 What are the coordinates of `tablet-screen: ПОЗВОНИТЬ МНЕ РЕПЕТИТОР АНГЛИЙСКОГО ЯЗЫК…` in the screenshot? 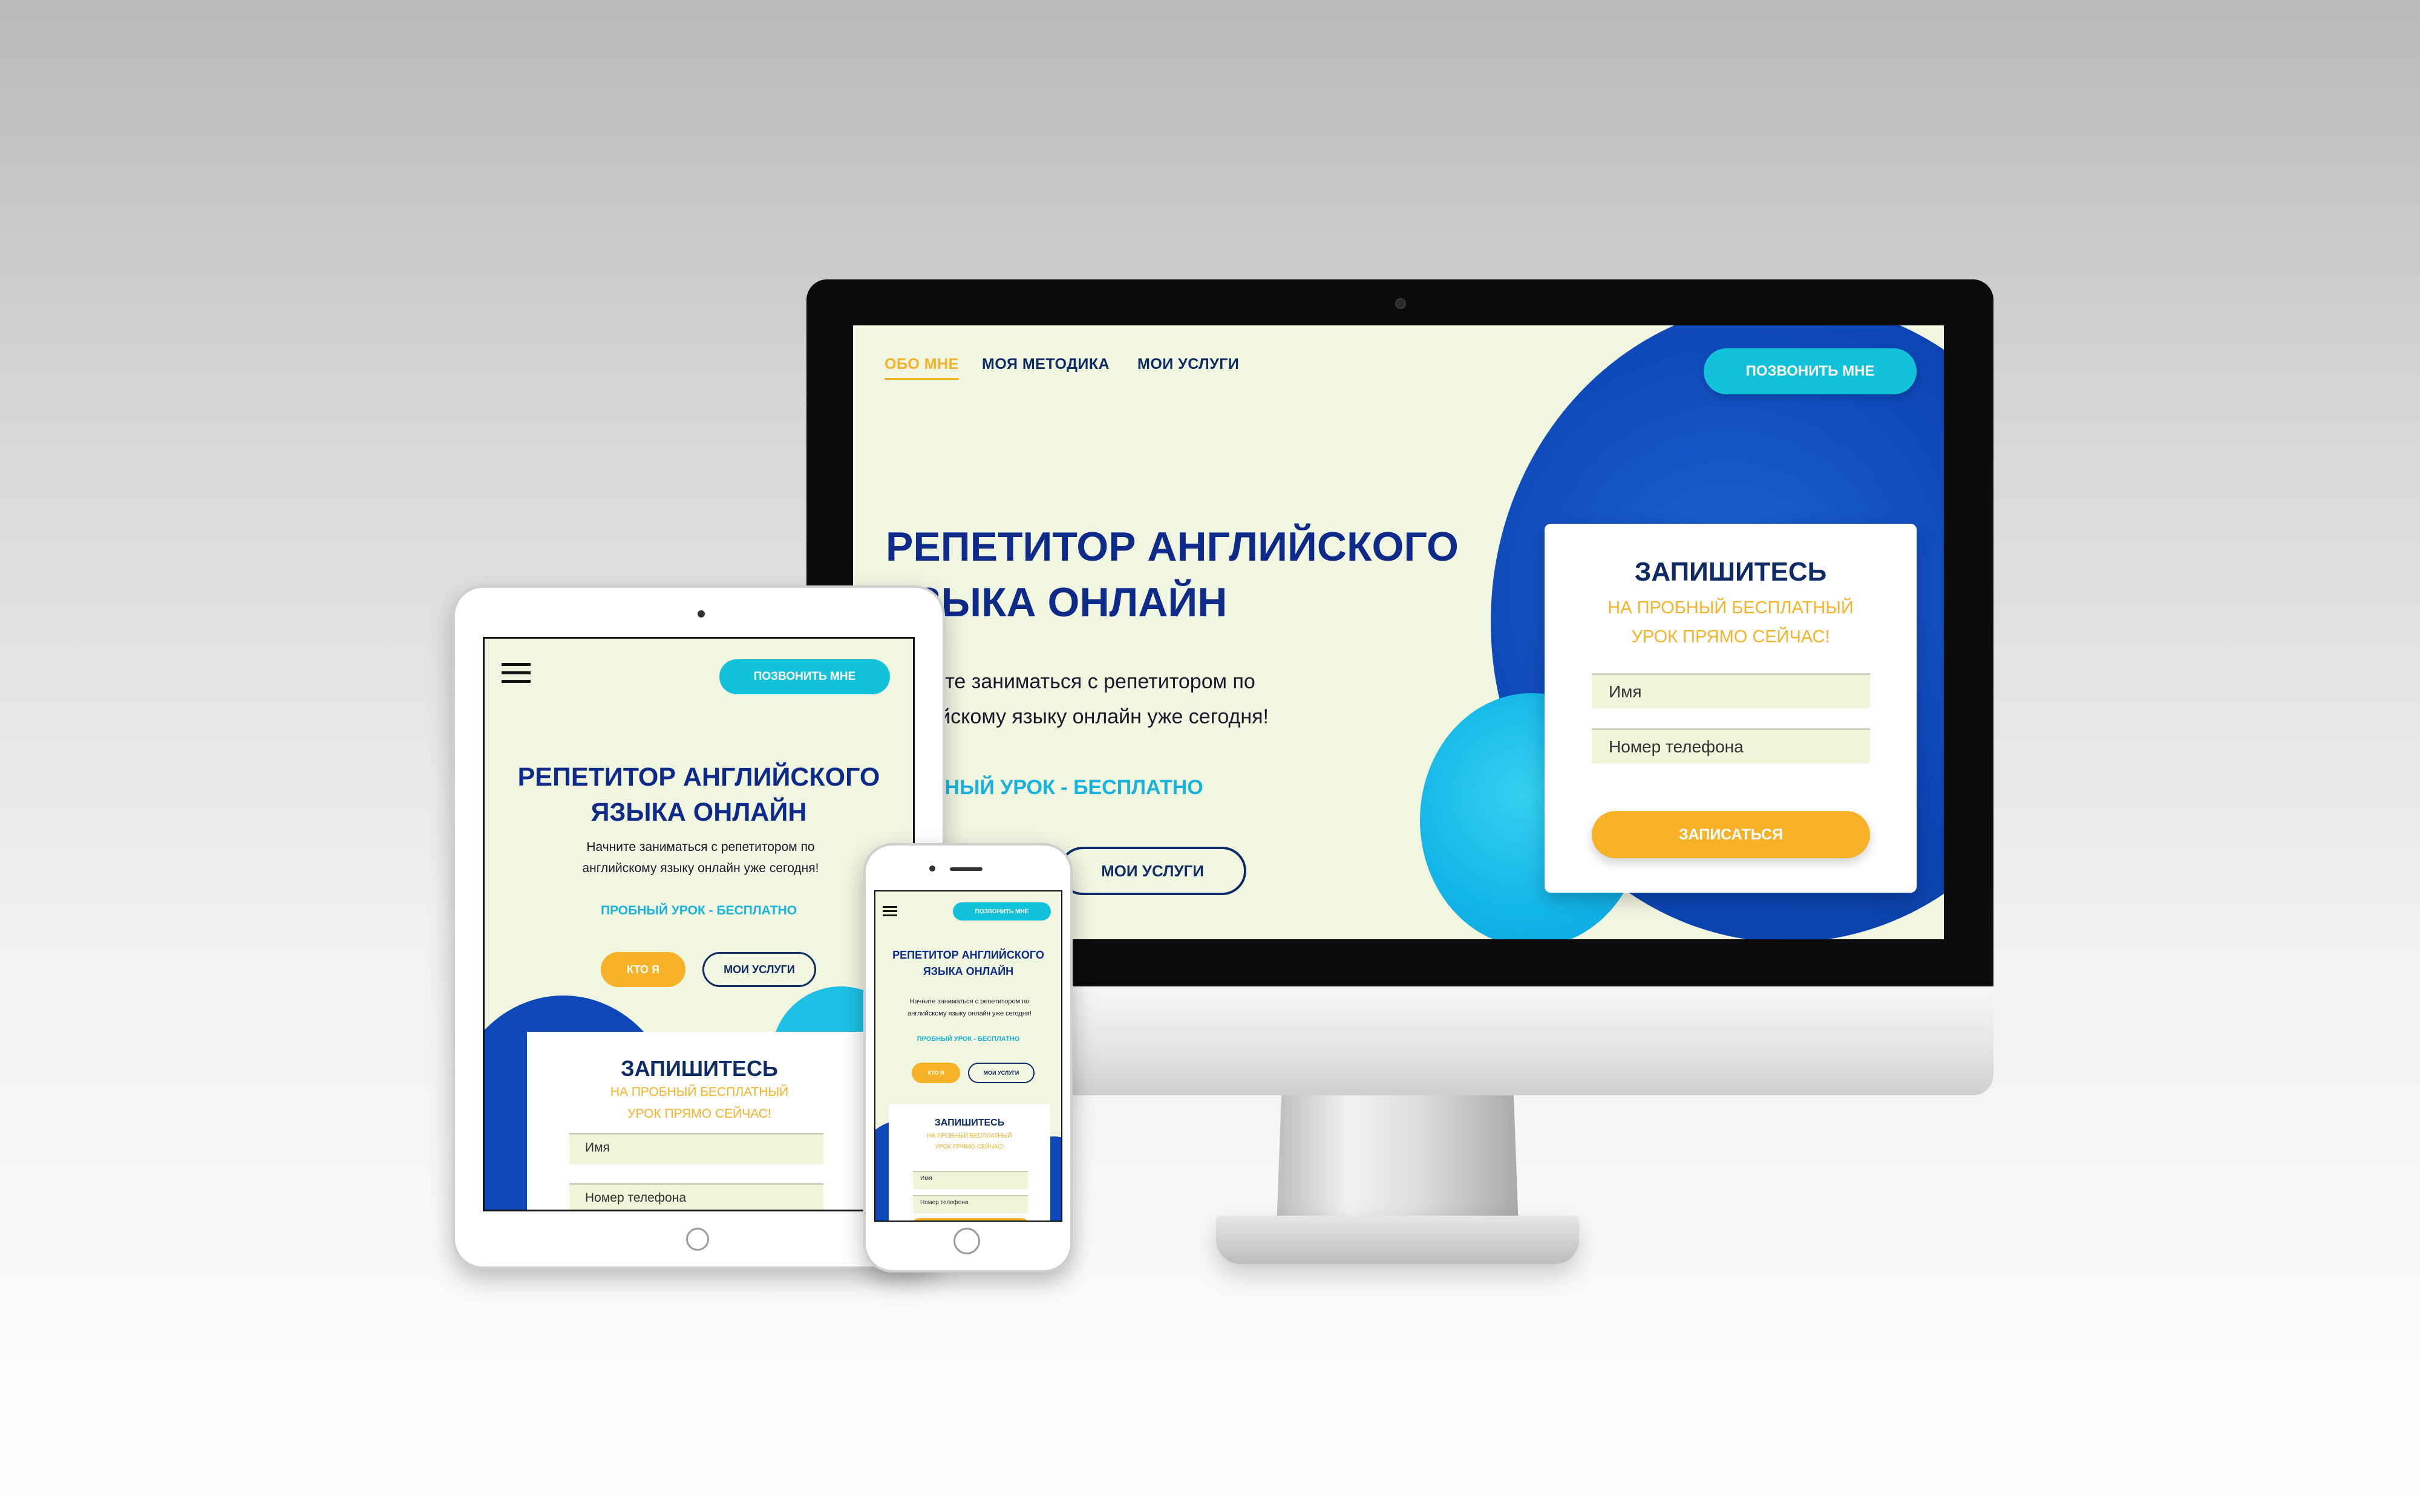 It's located at (699, 924).